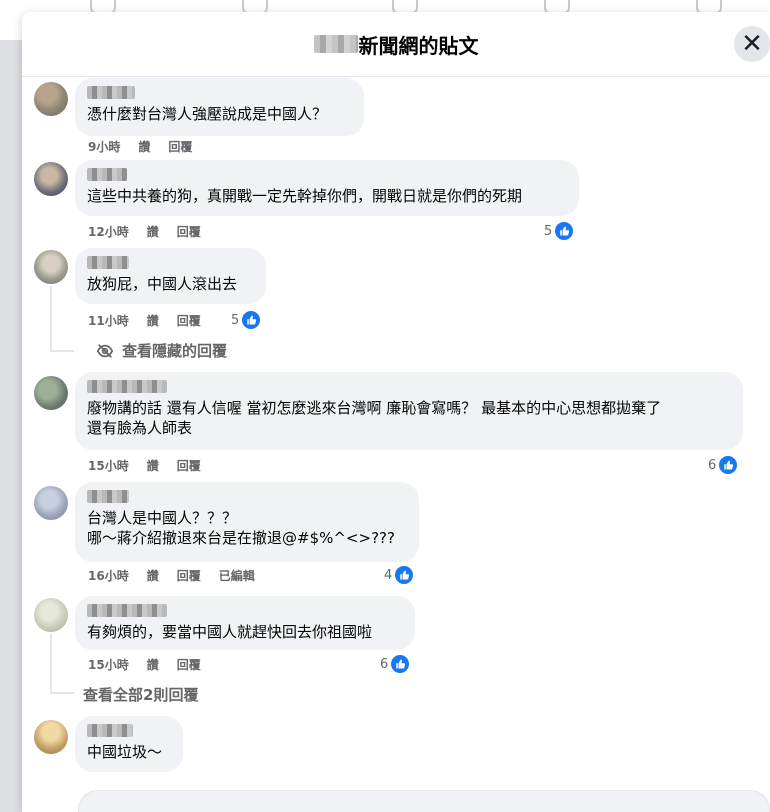 The height and width of the screenshot is (812, 770). Describe the element at coordinates (140, 694) in the screenshot. I see `view-all-replies: 查看全部2則回覆` at that location.